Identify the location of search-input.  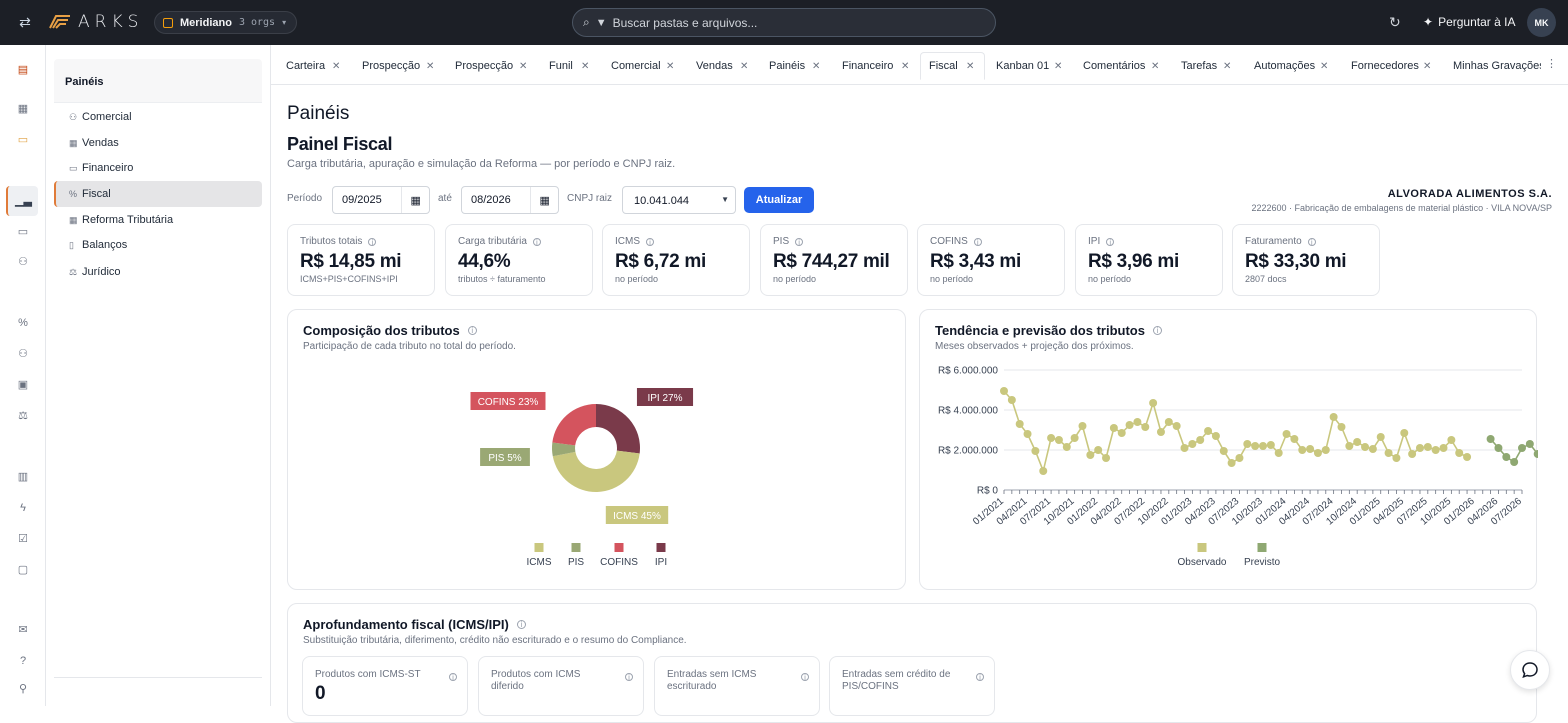
(792, 22).